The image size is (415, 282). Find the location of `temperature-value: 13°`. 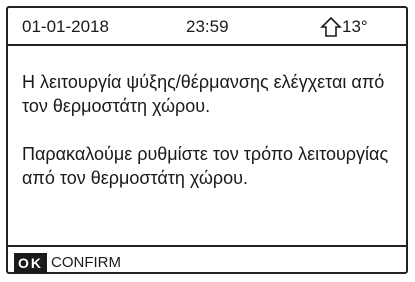

temperature-value: 13° is located at coordinates (355, 26).